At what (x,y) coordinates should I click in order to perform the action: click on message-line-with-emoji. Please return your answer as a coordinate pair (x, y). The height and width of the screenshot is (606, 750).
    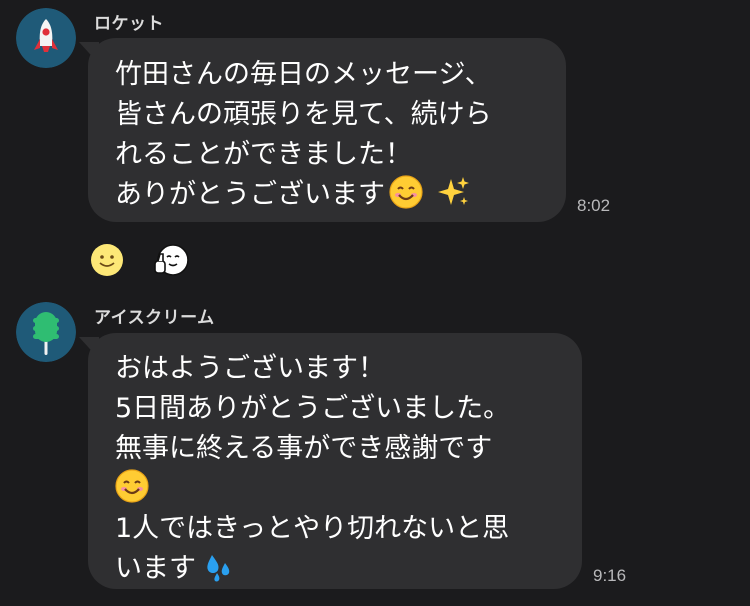
    Looking at the image, I should click on (338, 489).